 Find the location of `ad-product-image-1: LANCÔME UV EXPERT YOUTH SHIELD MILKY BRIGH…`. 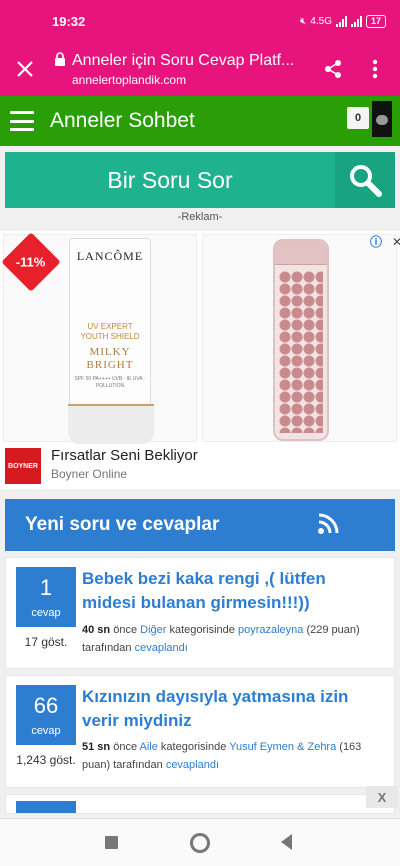

ad-product-image-1: LANCÔME UV EXPERT YOUTH SHIELD MILKY BRIGH… is located at coordinates (99, 338).